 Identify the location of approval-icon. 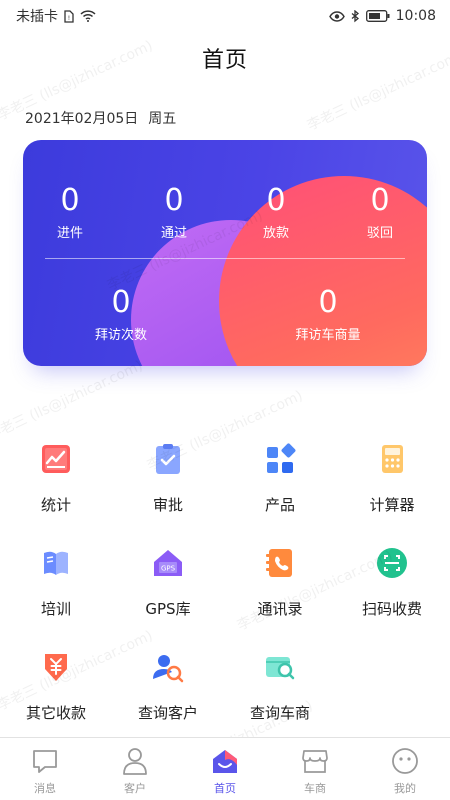
(168, 459).